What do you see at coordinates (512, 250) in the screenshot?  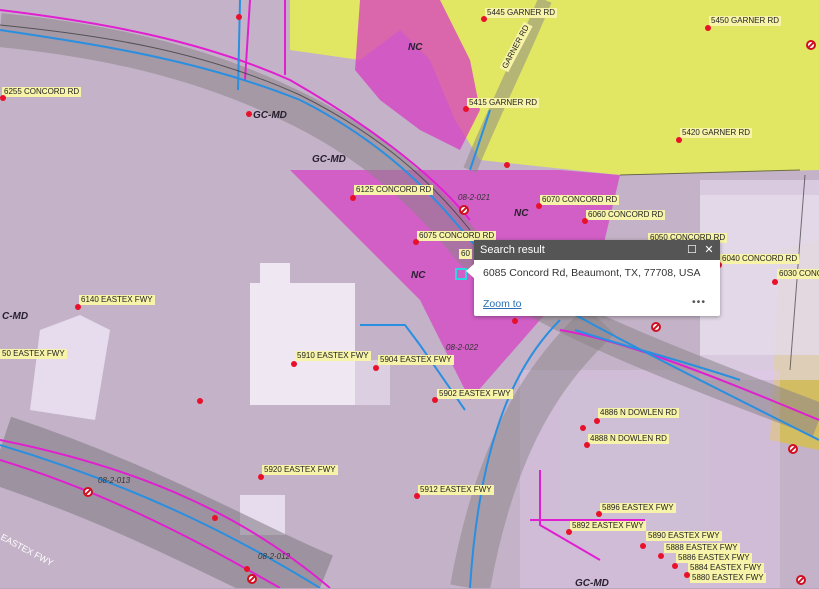 I see `popup-title: Search result` at bounding box center [512, 250].